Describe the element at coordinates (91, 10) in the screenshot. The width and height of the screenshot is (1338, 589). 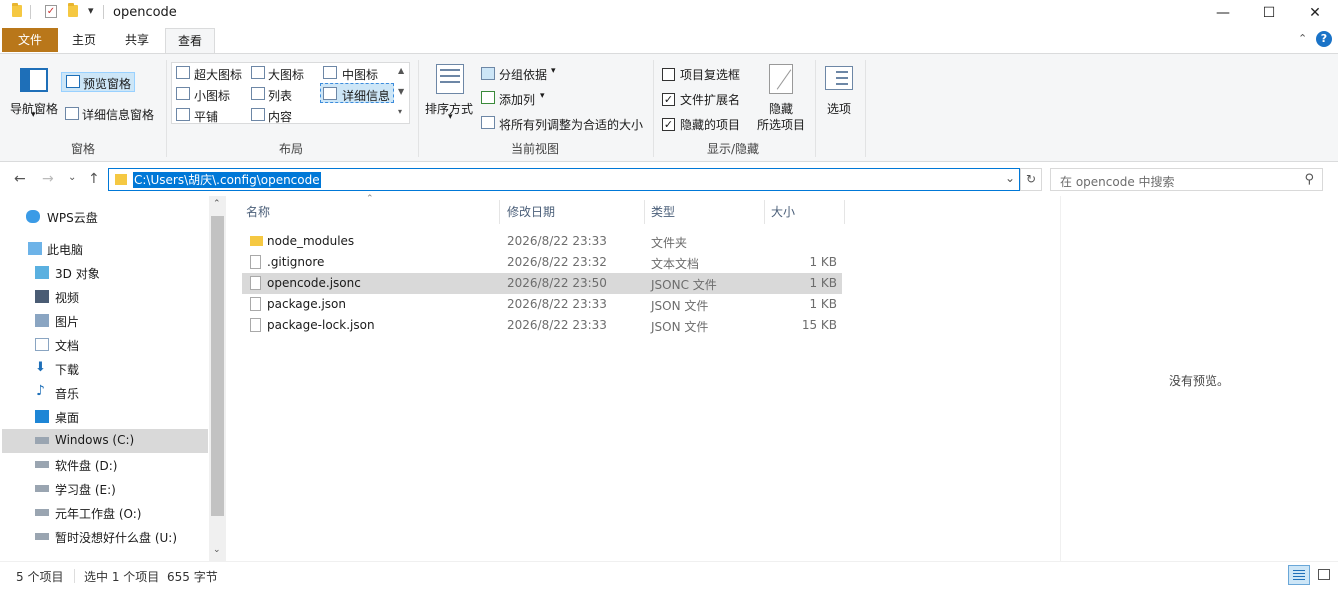
I see `customize-toolbar-icon: ▾` at that location.